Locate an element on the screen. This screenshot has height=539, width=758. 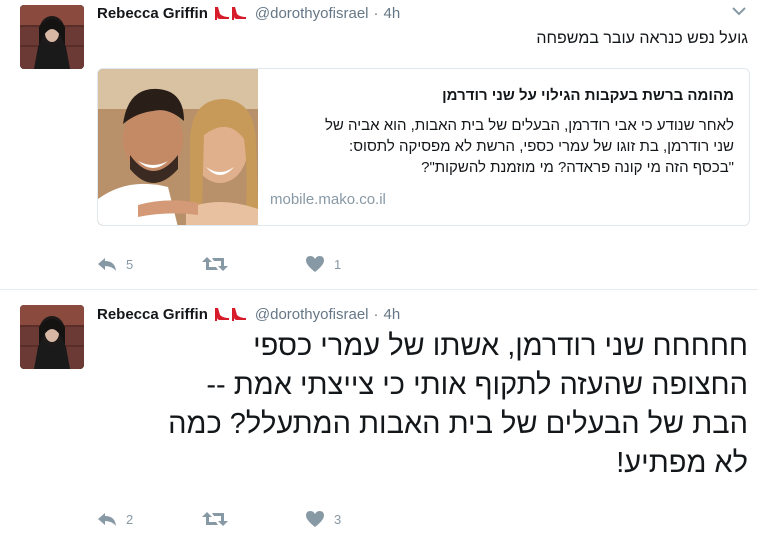
tweet-text-line: חחחחח שני רודרמן, אשתו של עמרי כספי is located at coordinates (500, 346).